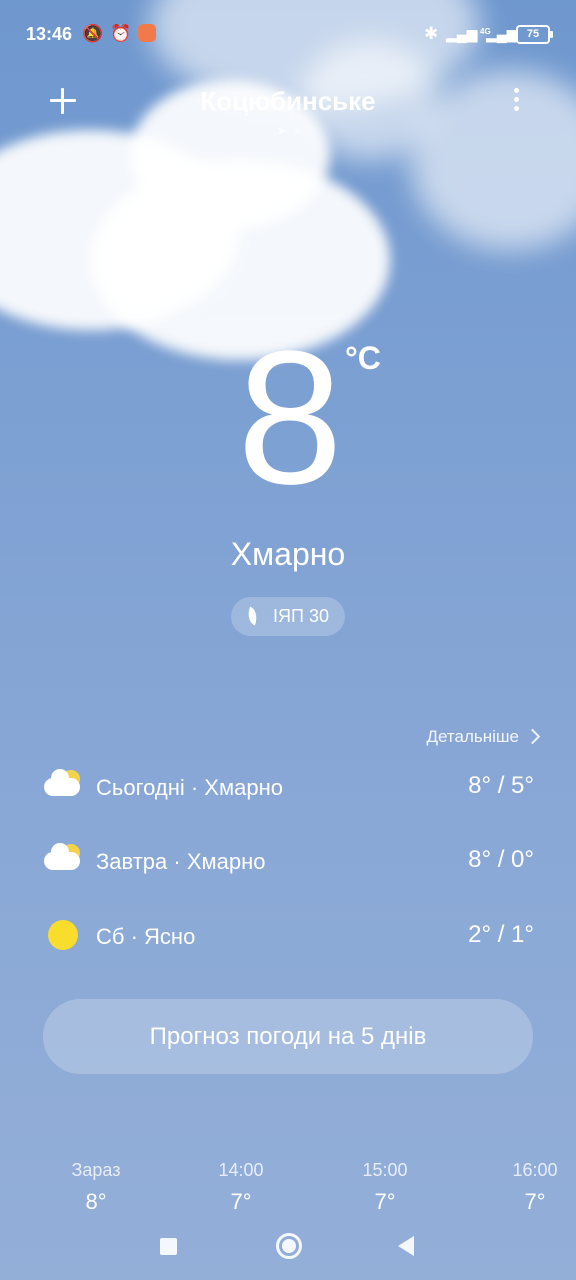 The width and height of the screenshot is (576, 1280). I want to click on aqi-label: ІЯП 30, so click(301, 616).